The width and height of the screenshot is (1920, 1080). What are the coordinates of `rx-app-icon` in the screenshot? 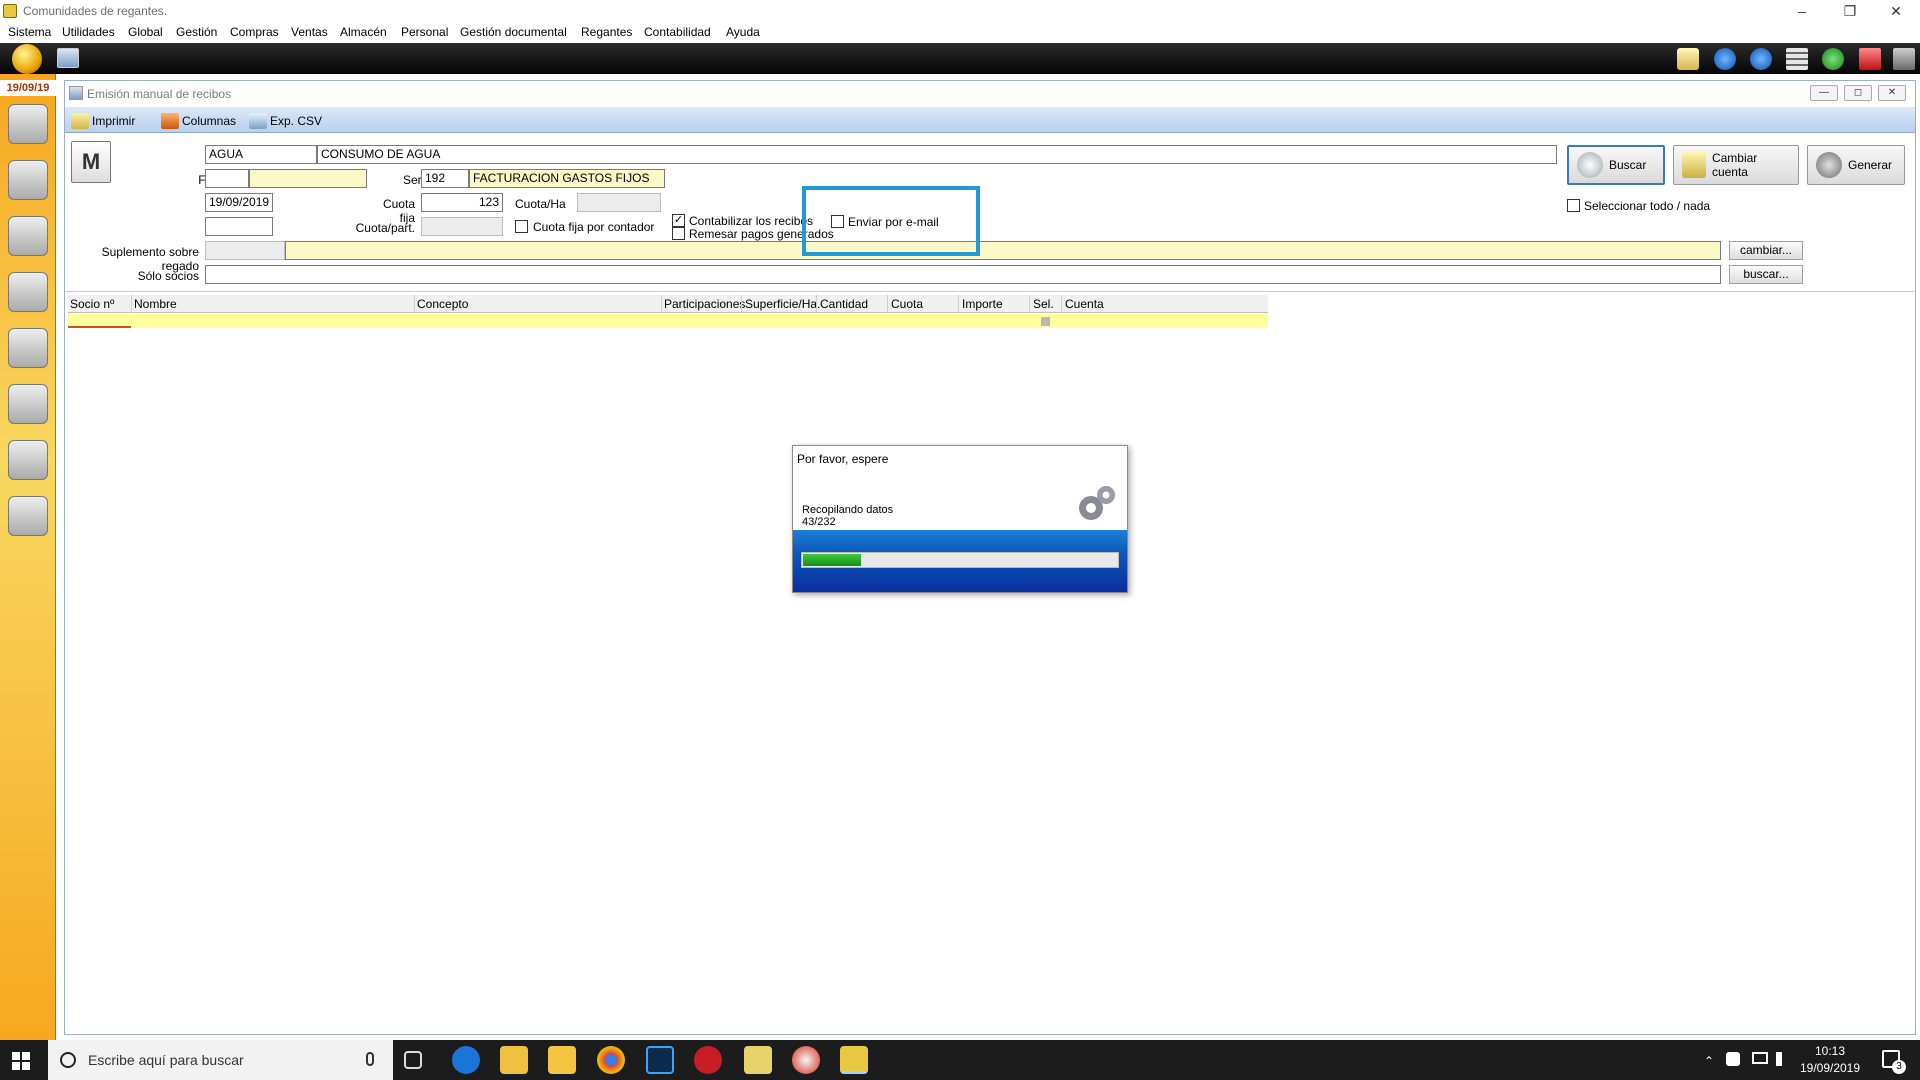 It's located at (708, 1060).